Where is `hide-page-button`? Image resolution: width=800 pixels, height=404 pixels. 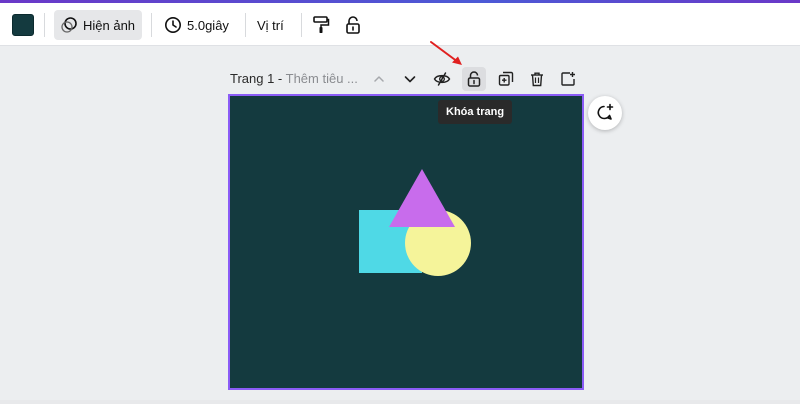 hide-page-button is located at coordinates (442, 79).